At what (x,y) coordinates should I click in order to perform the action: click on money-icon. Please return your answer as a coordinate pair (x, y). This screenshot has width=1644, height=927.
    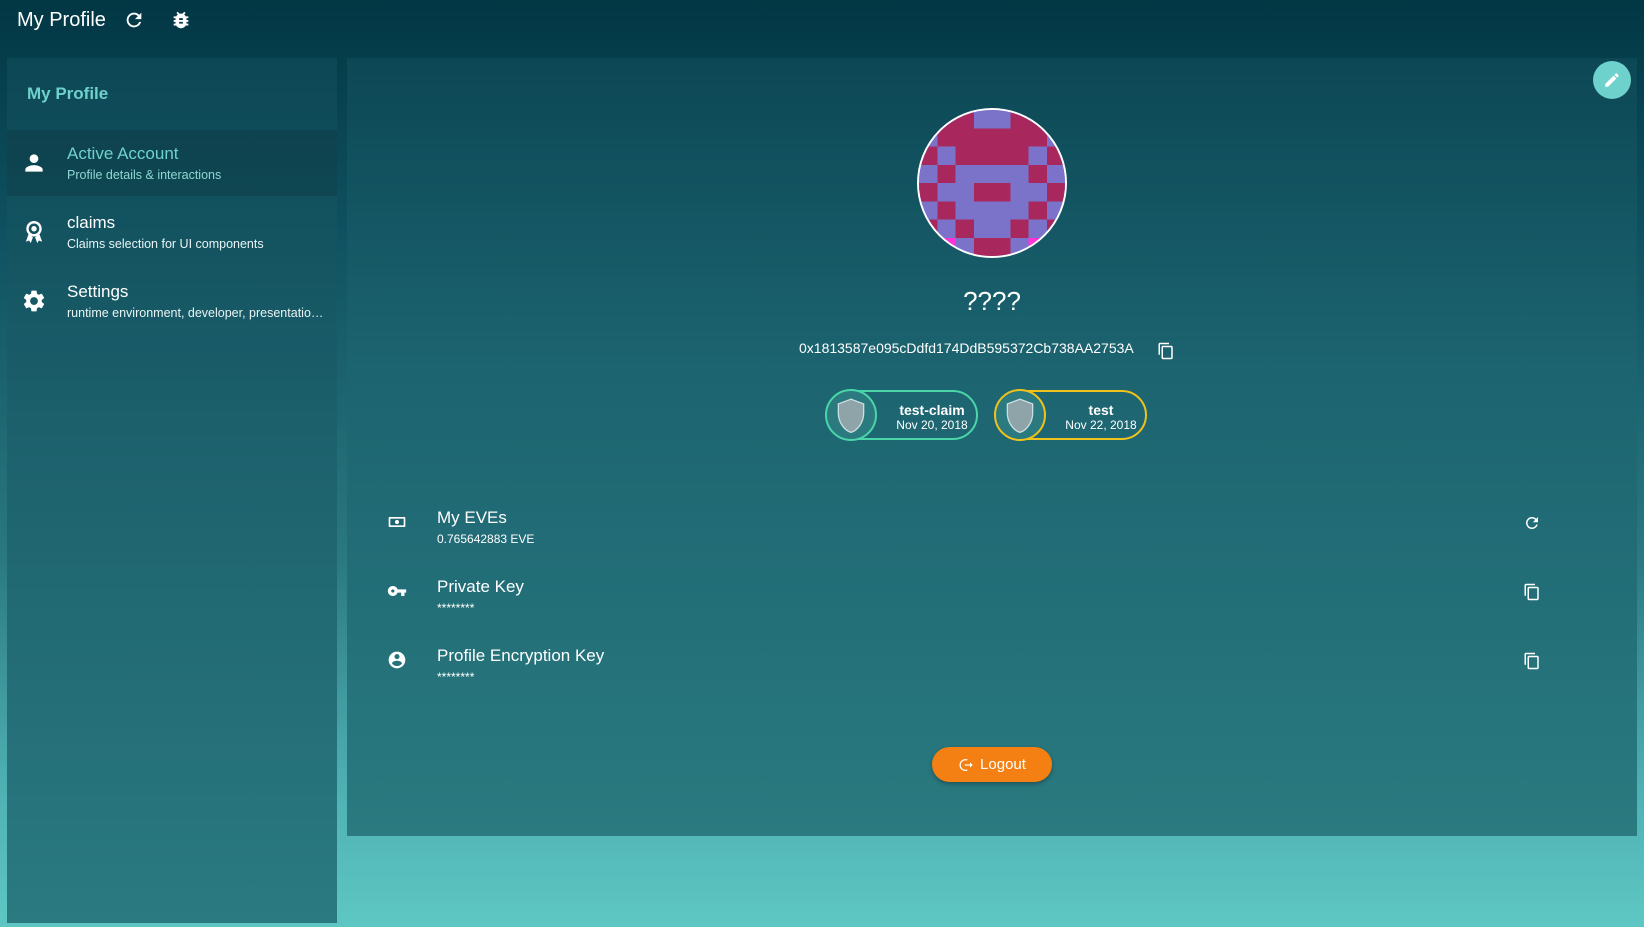
    Looking at the image, I should click on (397, 522).